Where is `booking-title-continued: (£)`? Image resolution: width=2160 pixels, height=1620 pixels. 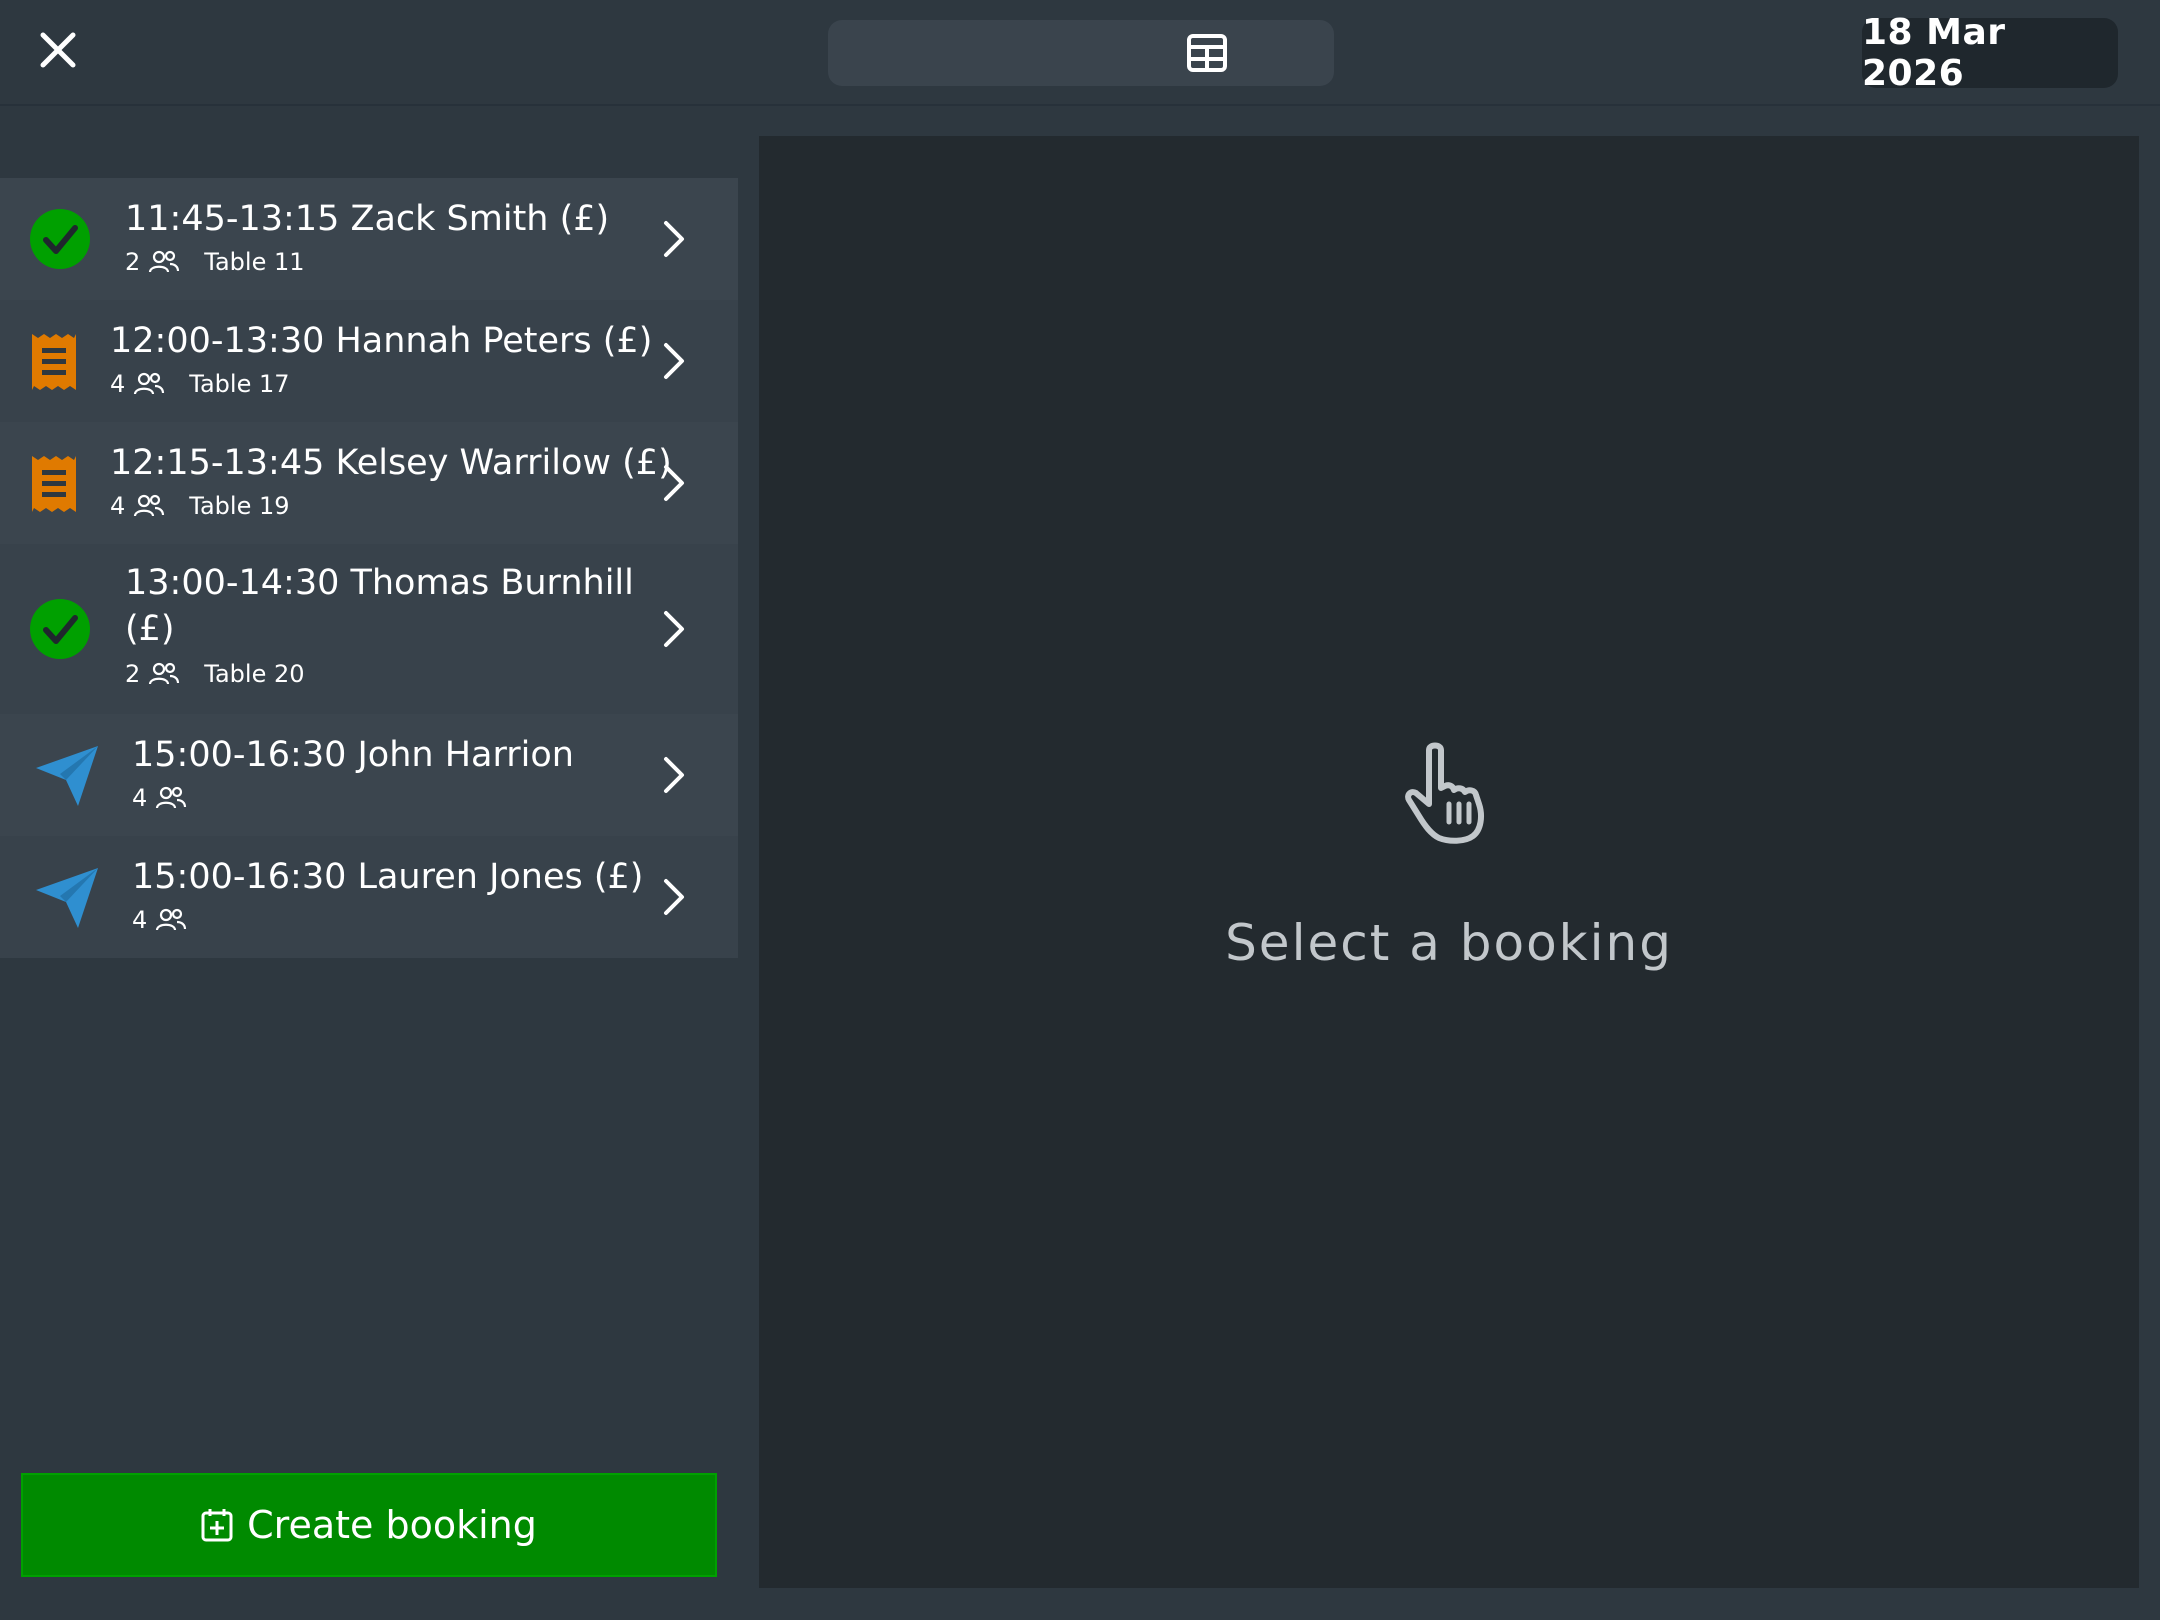 booking-title-continued: (£) is located at coordinates (150, 629).